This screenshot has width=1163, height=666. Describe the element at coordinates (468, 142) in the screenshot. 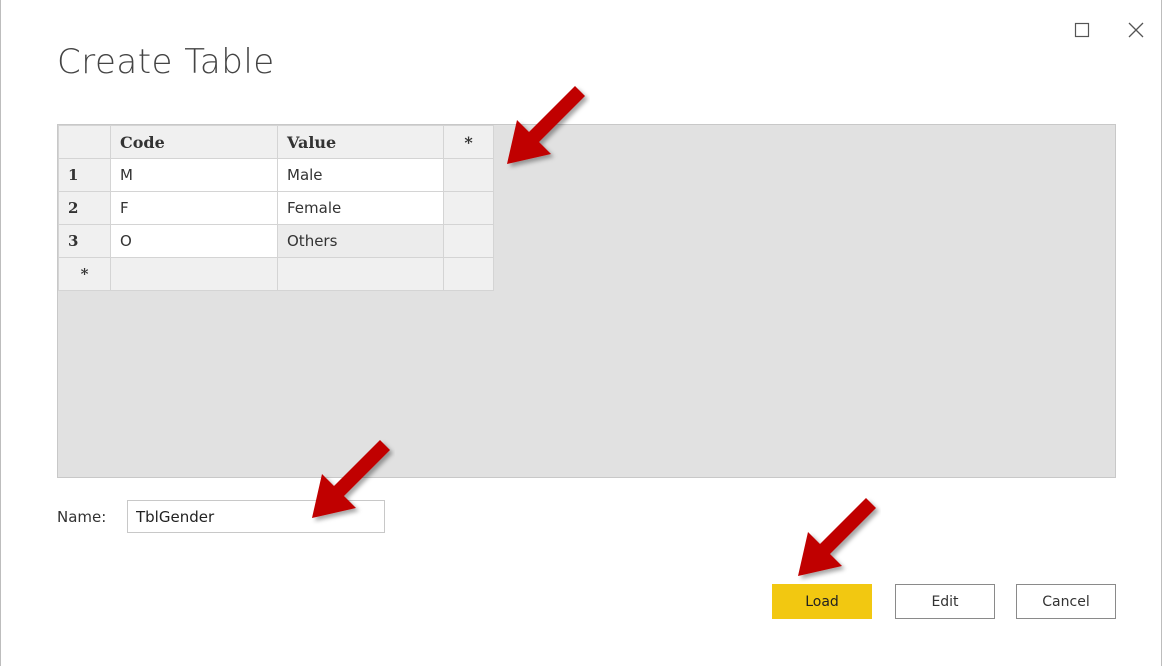

I see `add-column-header: *` at that location.